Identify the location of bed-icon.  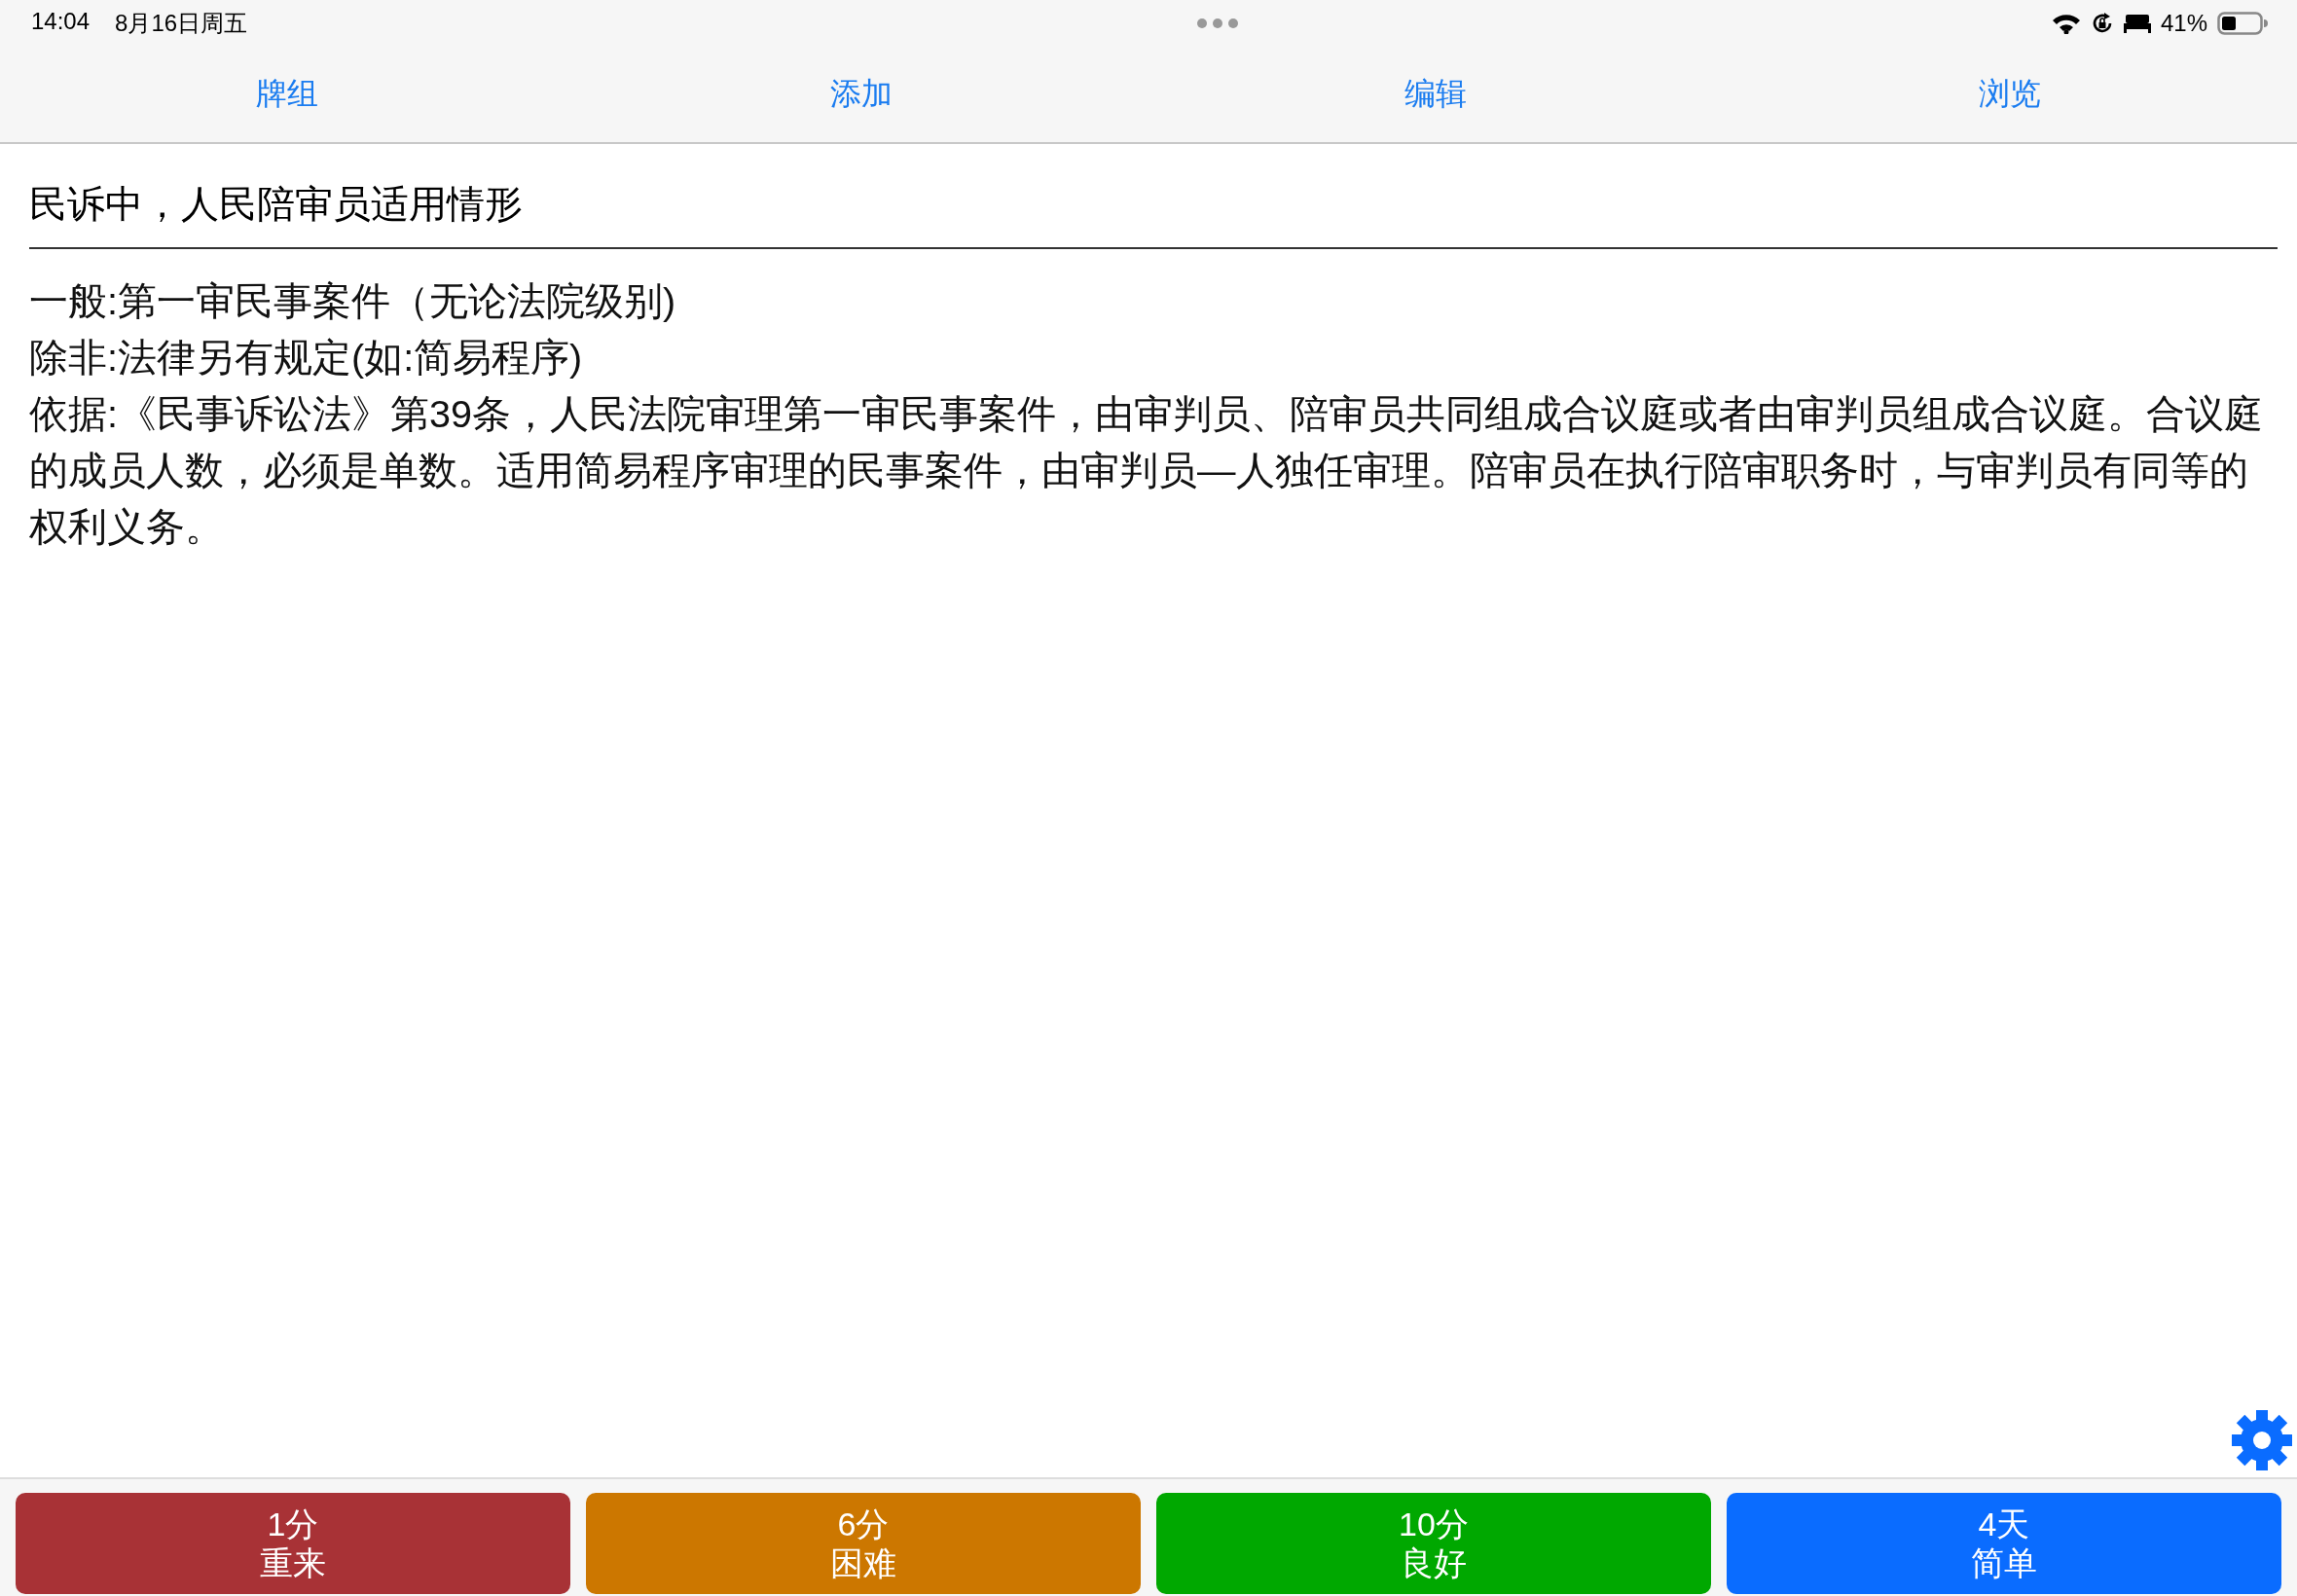
(2137, 23).